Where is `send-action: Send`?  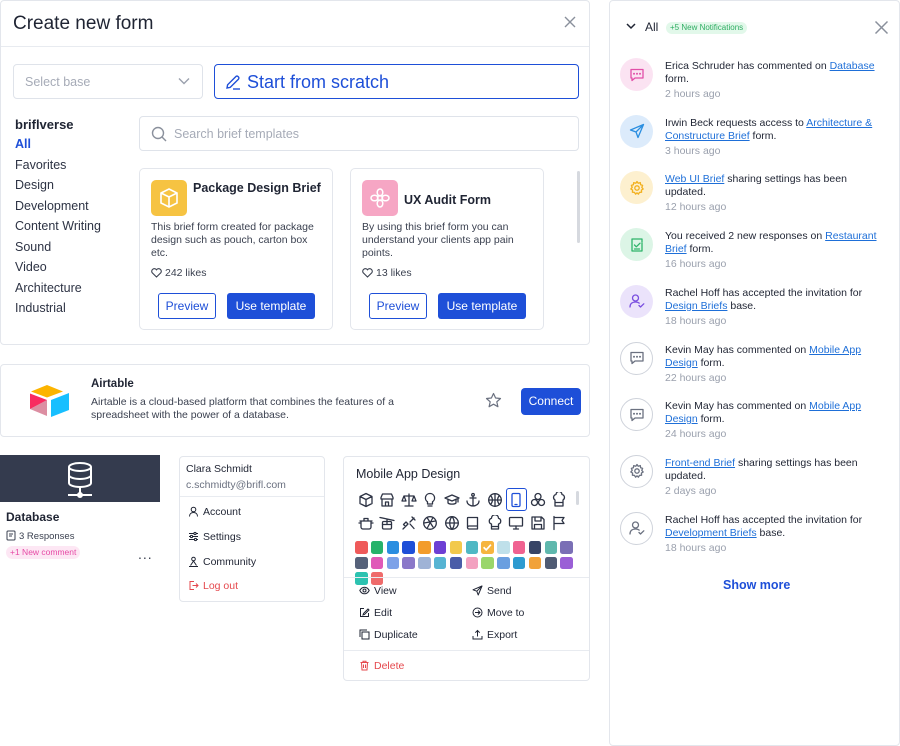
send-action: Send is located at coordinates (492, 593).